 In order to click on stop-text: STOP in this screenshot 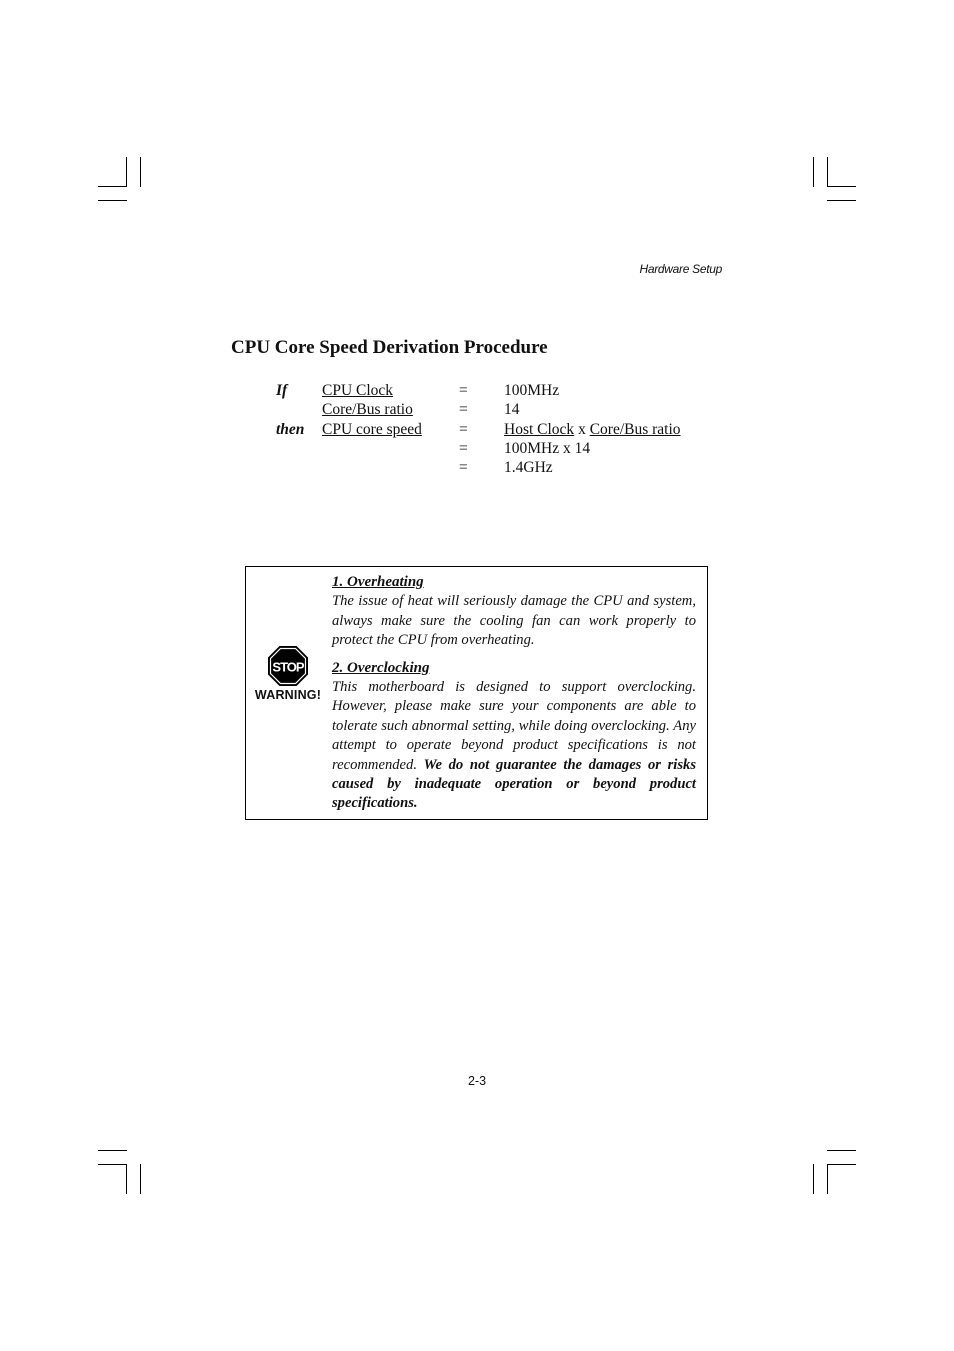, I will do `click(288, 667)`.